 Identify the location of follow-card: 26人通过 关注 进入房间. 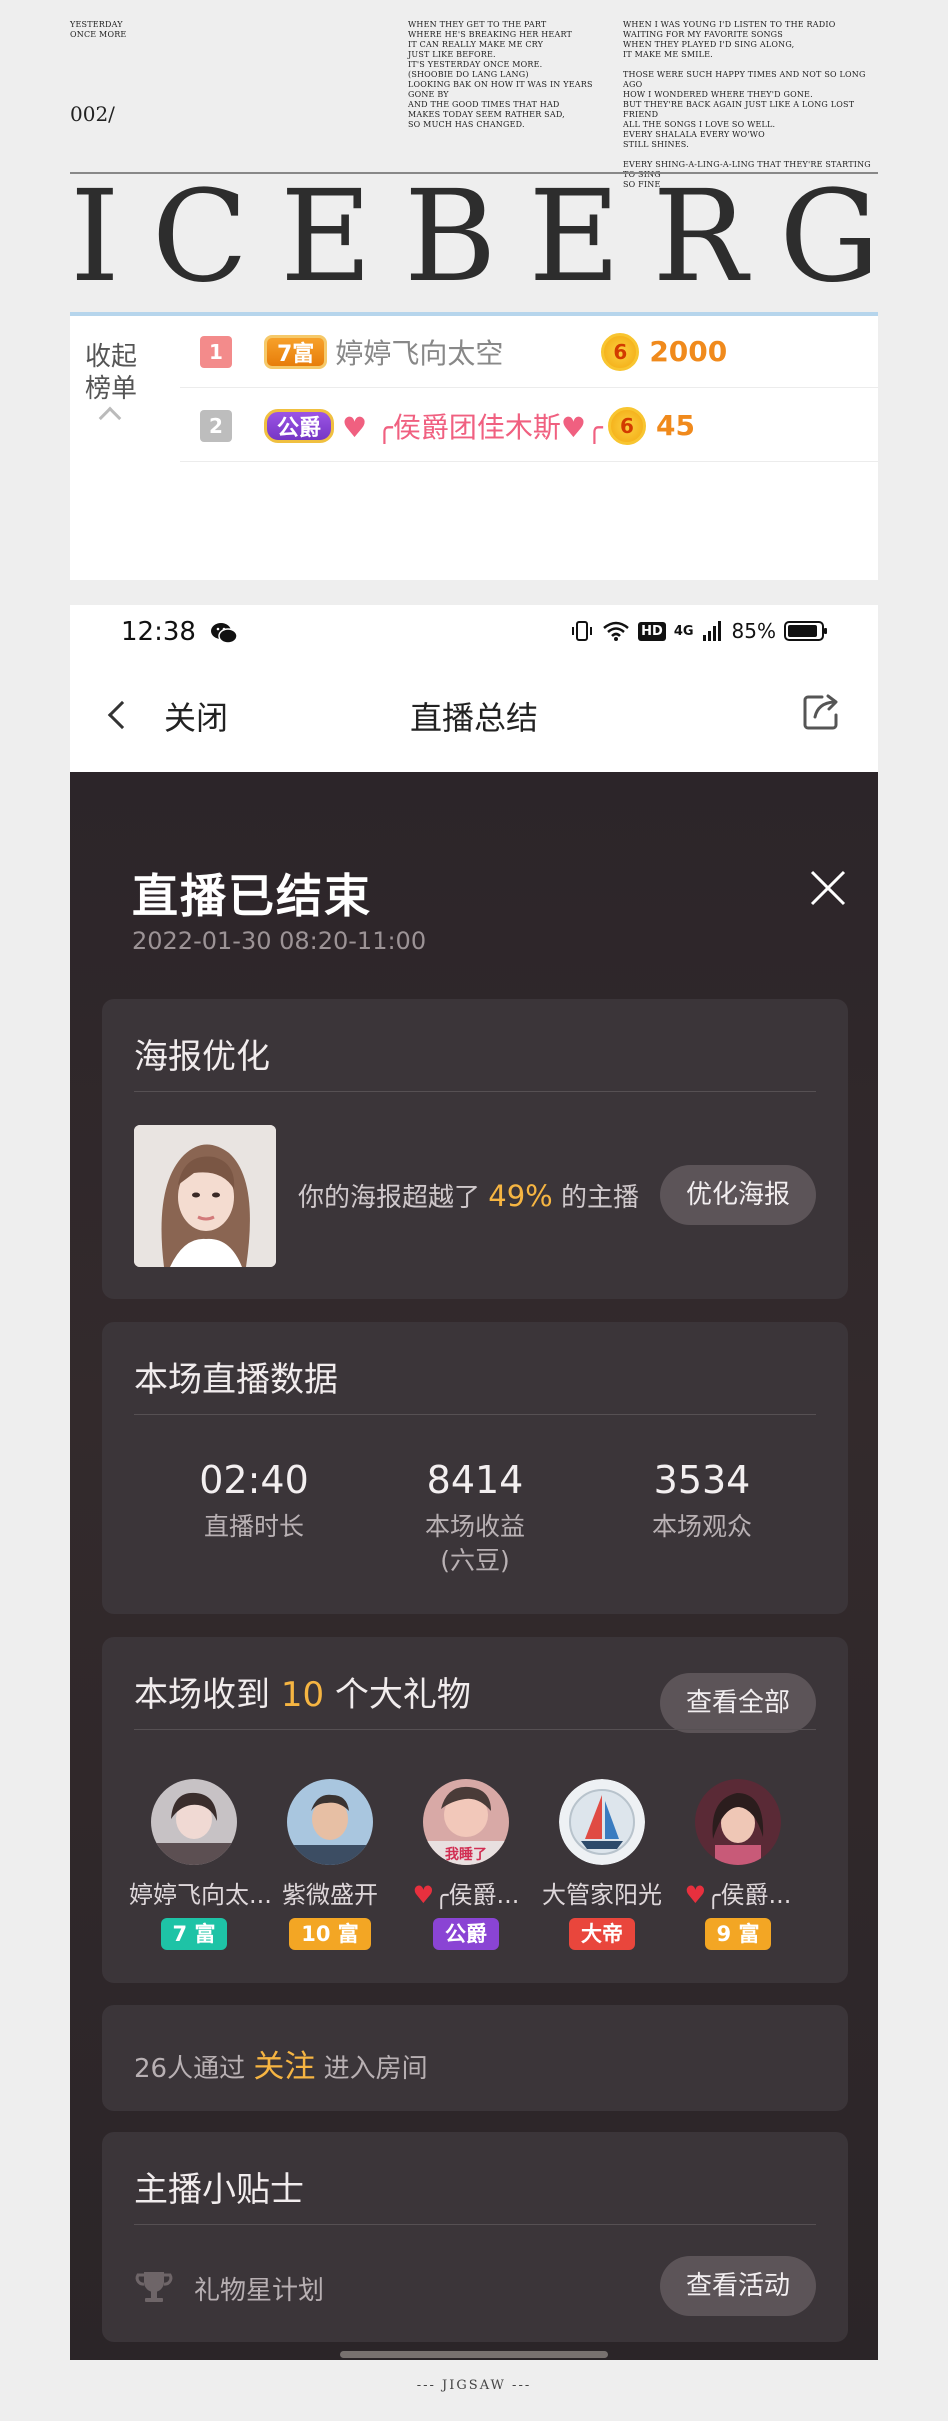
(475, 2058).